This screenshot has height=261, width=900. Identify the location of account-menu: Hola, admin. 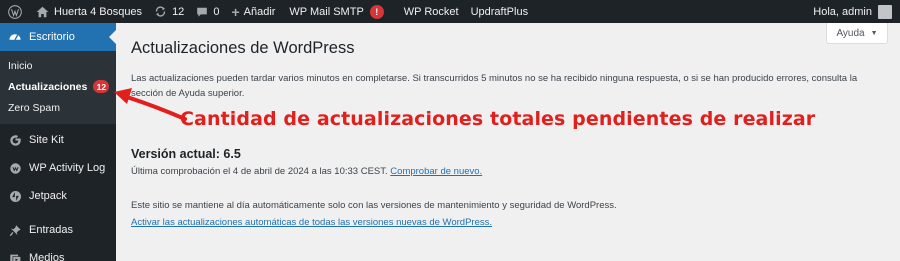
(853, 11).